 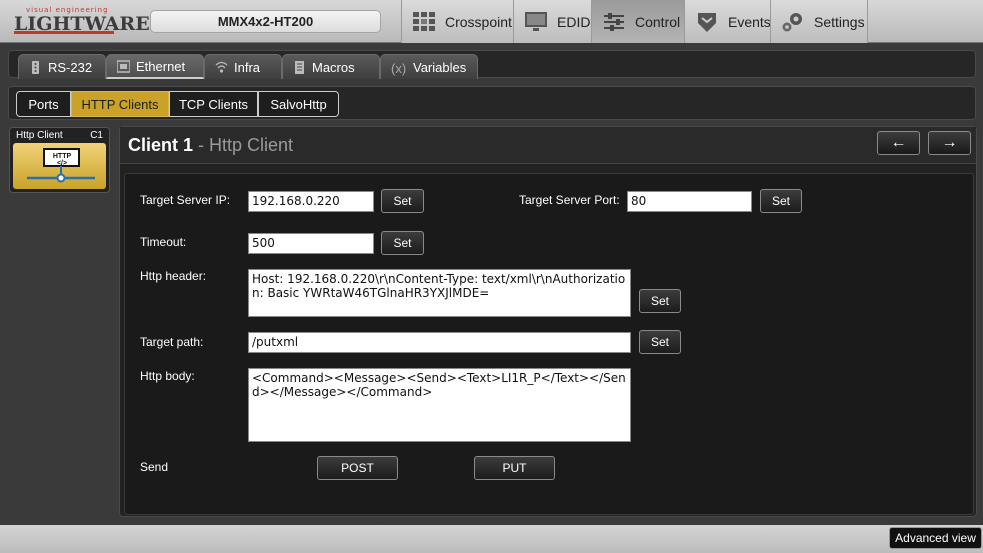 I want to click on client-name: Client 1, so click(x=161, y=145).